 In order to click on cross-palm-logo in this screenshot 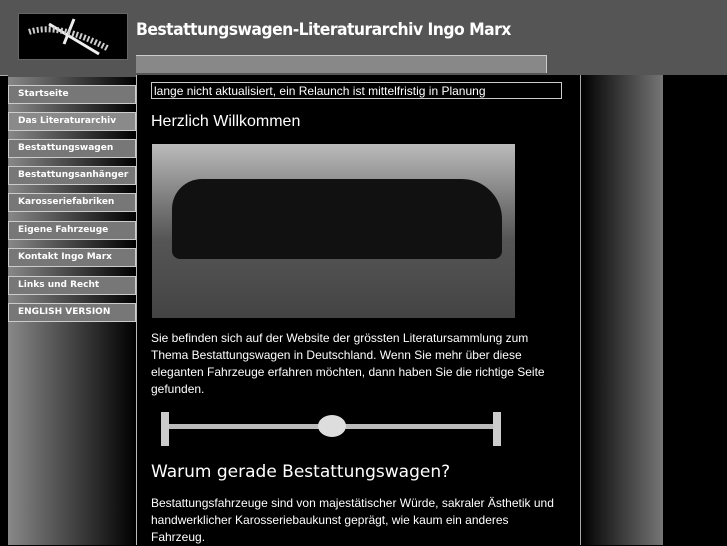, I will do `click(73, 36)`.